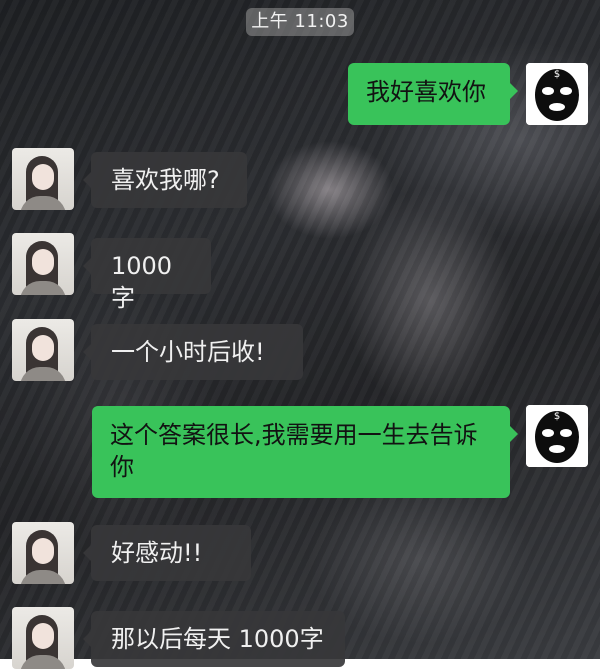  Describe the element at coordinates (147, 275) in the screenshot. I see `message-bubble-incoming: 1000字` at that location.